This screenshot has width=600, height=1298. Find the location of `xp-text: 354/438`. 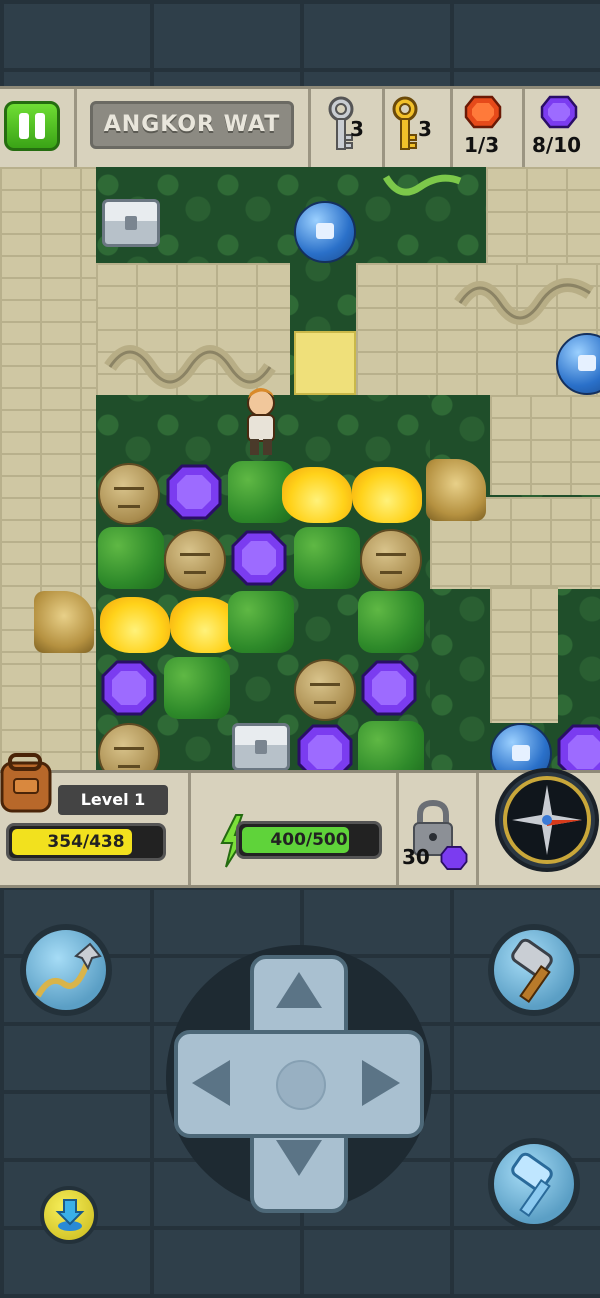

xp-text: 354/438 is located at coordinates (86, 842).